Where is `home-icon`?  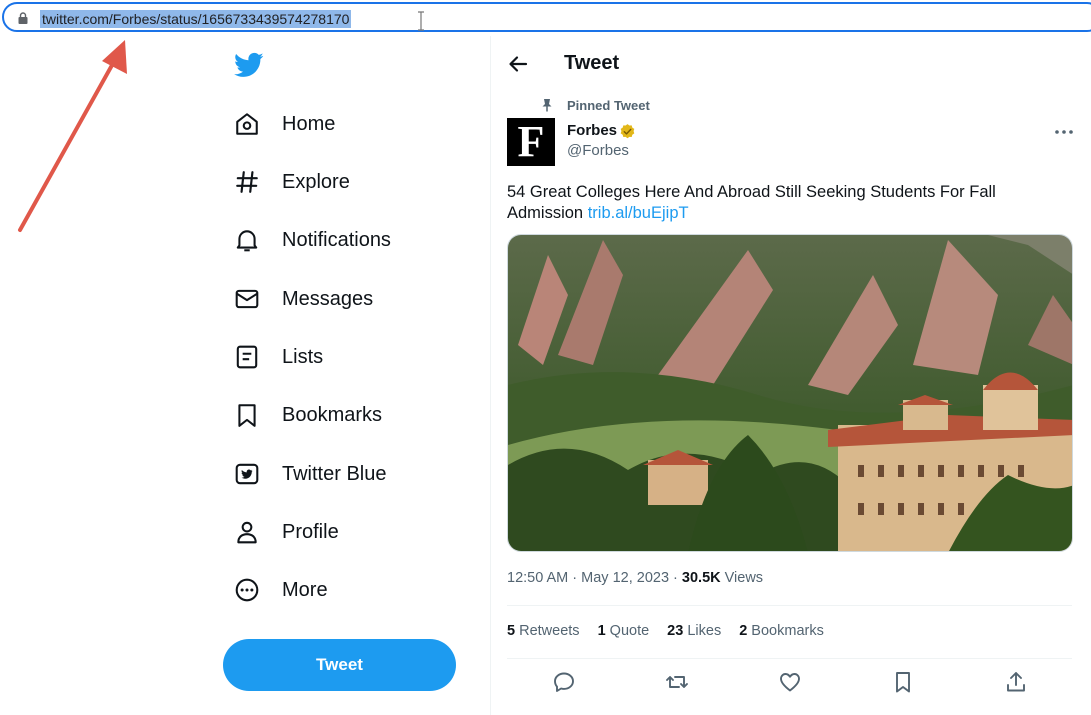 home-icon is located at coordinates (247, 124).